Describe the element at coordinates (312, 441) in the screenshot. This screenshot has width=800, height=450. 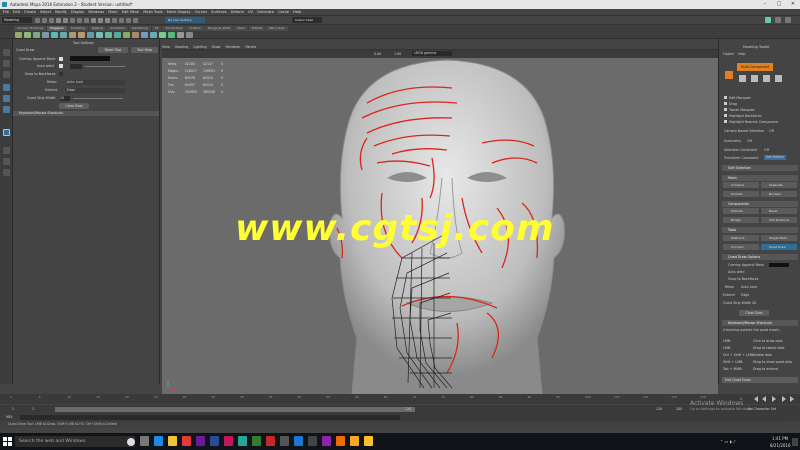
I see `app-icon-grey` at that location.